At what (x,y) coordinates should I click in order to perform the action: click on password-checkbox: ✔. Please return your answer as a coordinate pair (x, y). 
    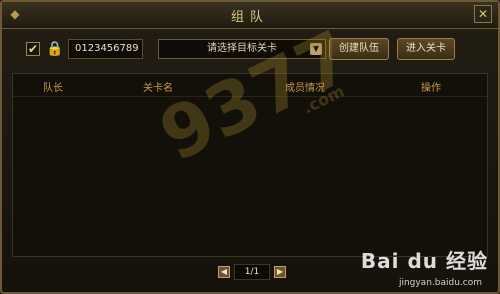
    Looking at the image, I should click on (33, 49).